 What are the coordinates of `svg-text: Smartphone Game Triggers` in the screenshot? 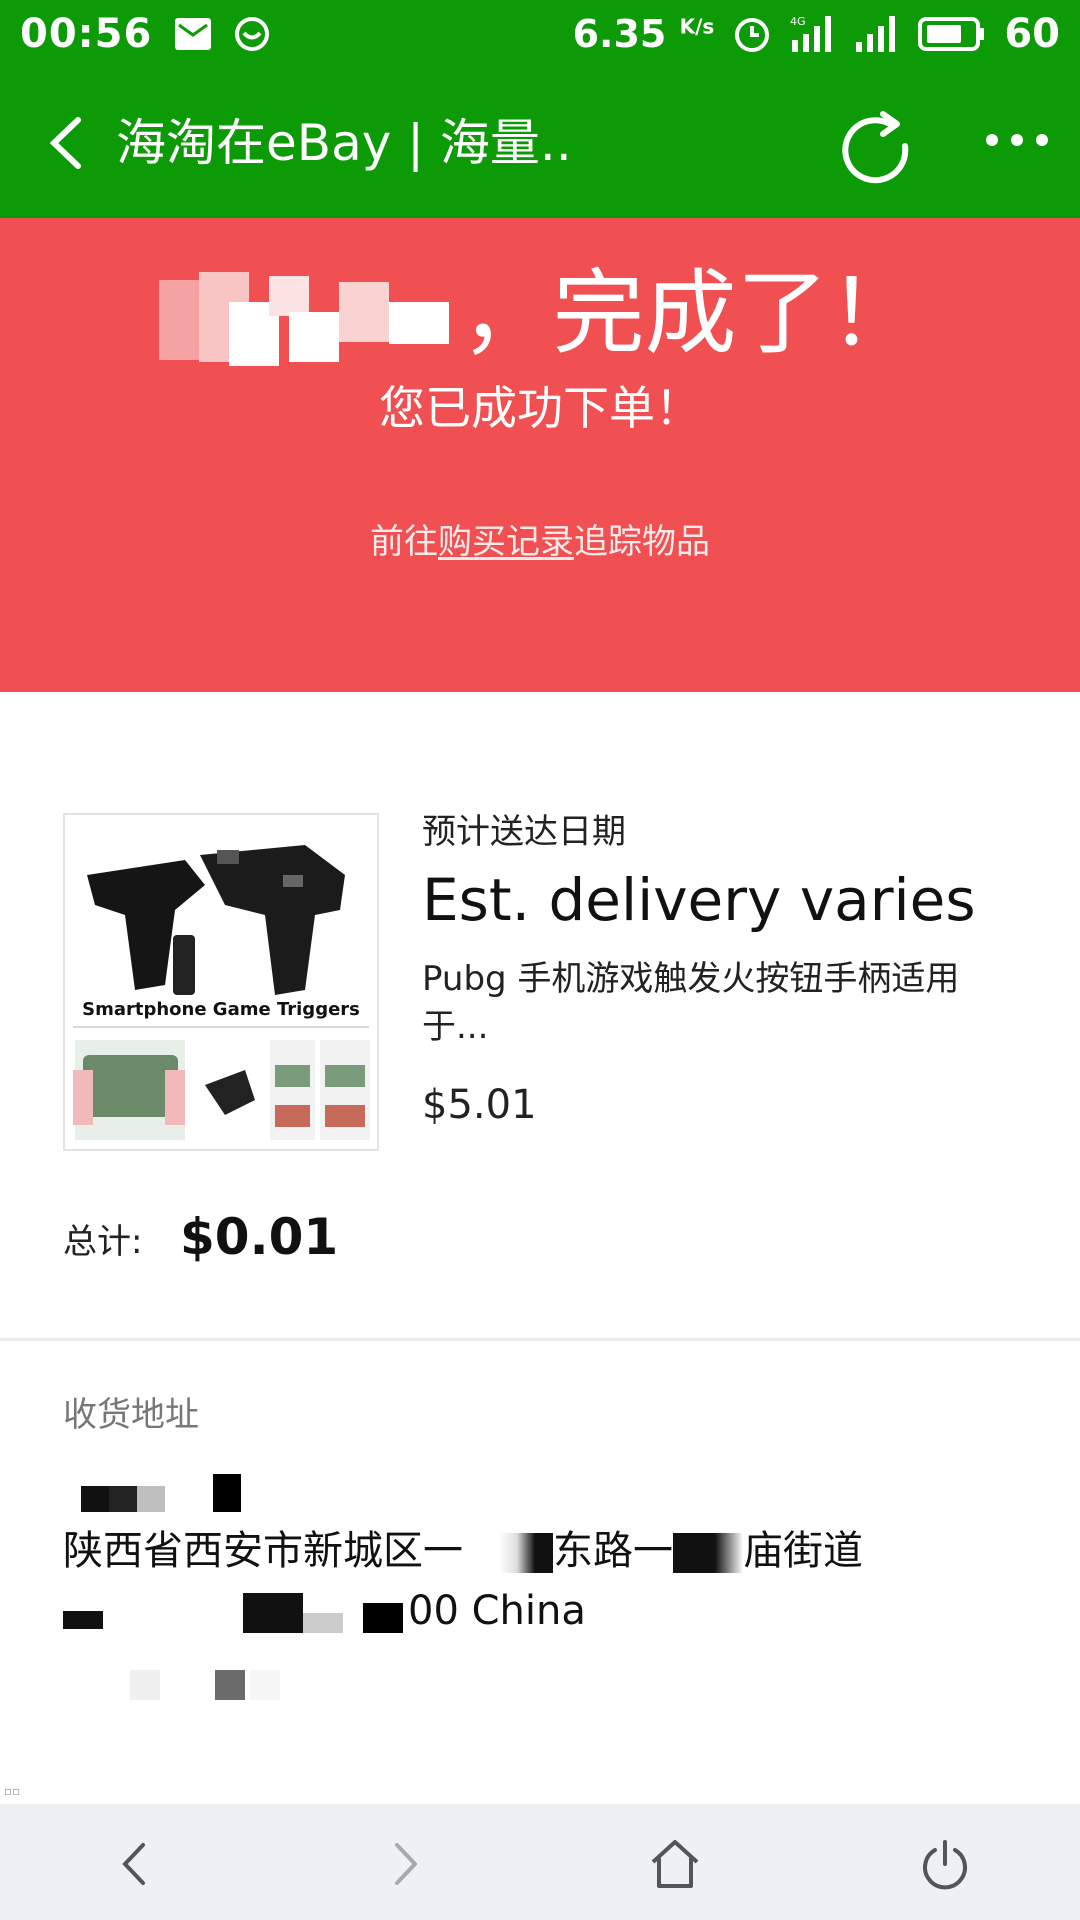 It's located at (221, 1009).